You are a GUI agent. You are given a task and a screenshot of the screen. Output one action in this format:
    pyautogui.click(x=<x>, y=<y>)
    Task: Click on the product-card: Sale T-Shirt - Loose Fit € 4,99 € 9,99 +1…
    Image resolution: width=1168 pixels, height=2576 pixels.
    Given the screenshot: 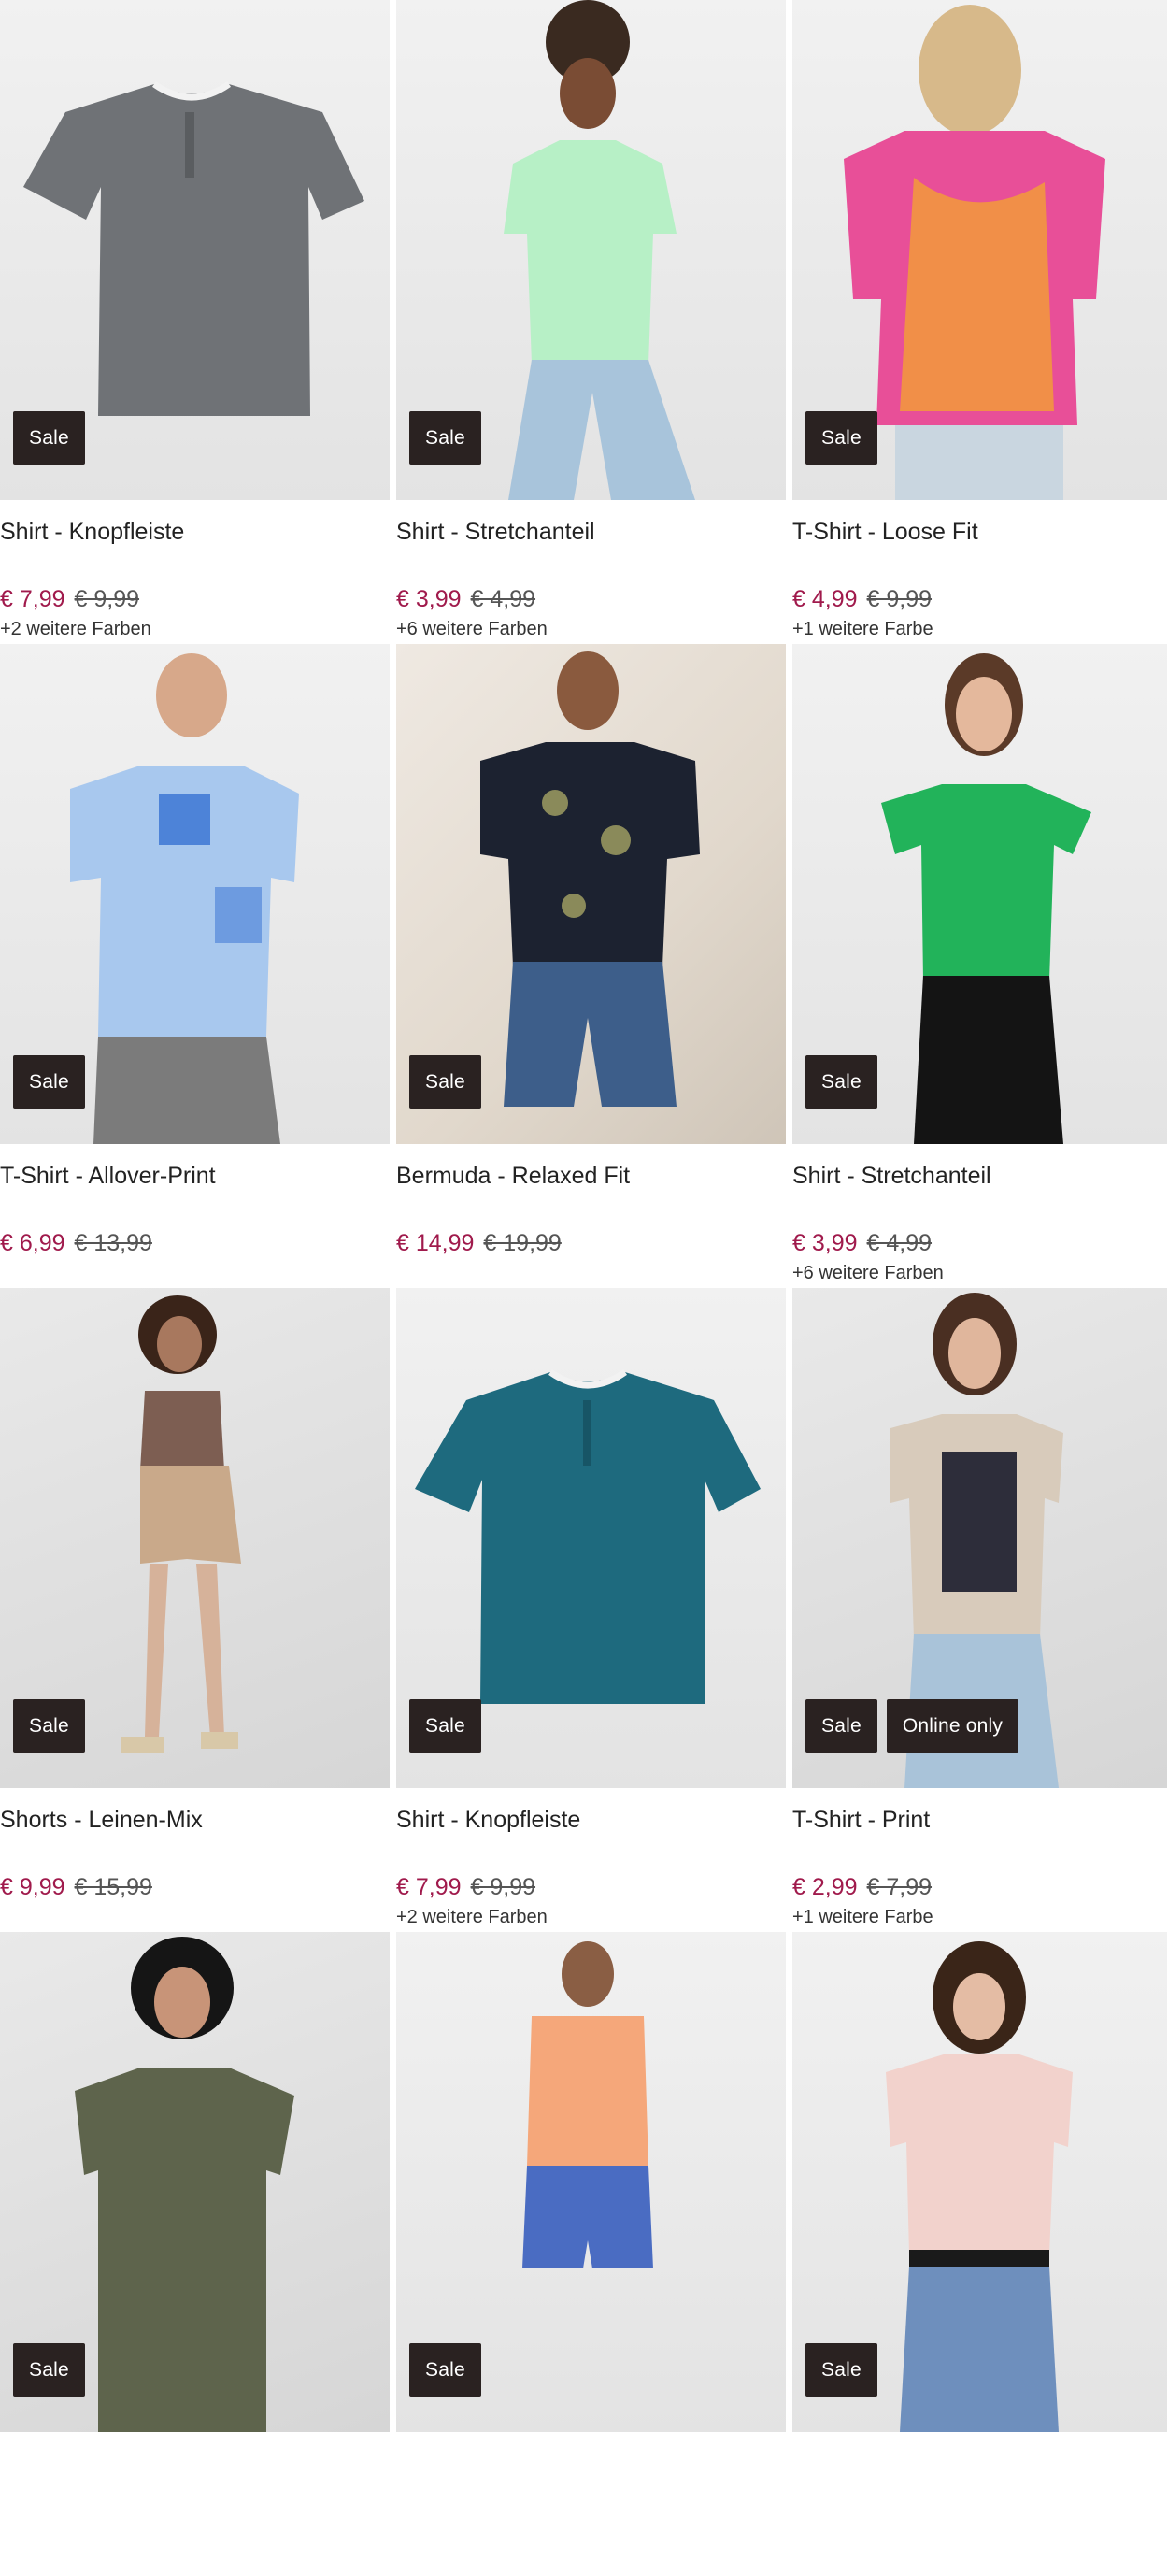 What is the action you would take?
    pyautogui.click(x=979, y=322)
    